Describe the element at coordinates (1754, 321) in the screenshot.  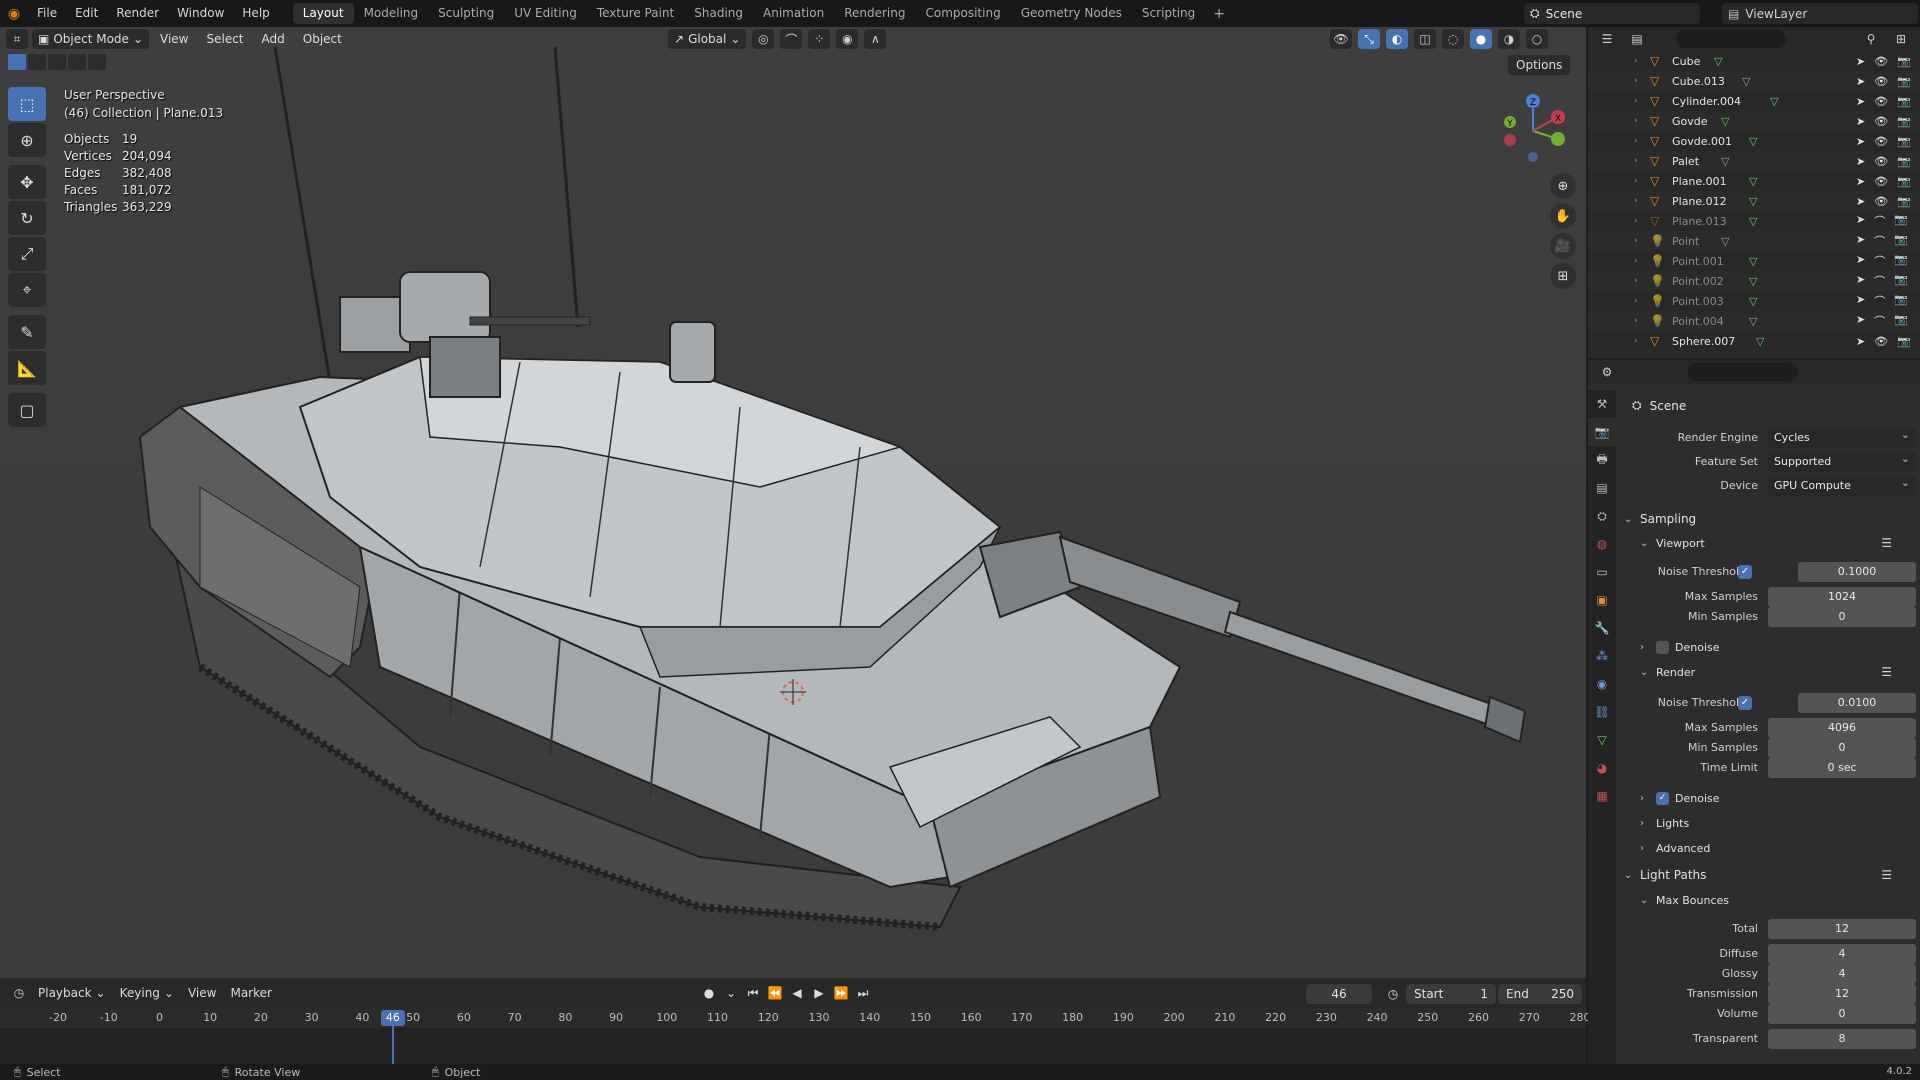
I see `outliner-item: › 💡 Point.004 ▽ ➤ ⌒ 📷` at that location.